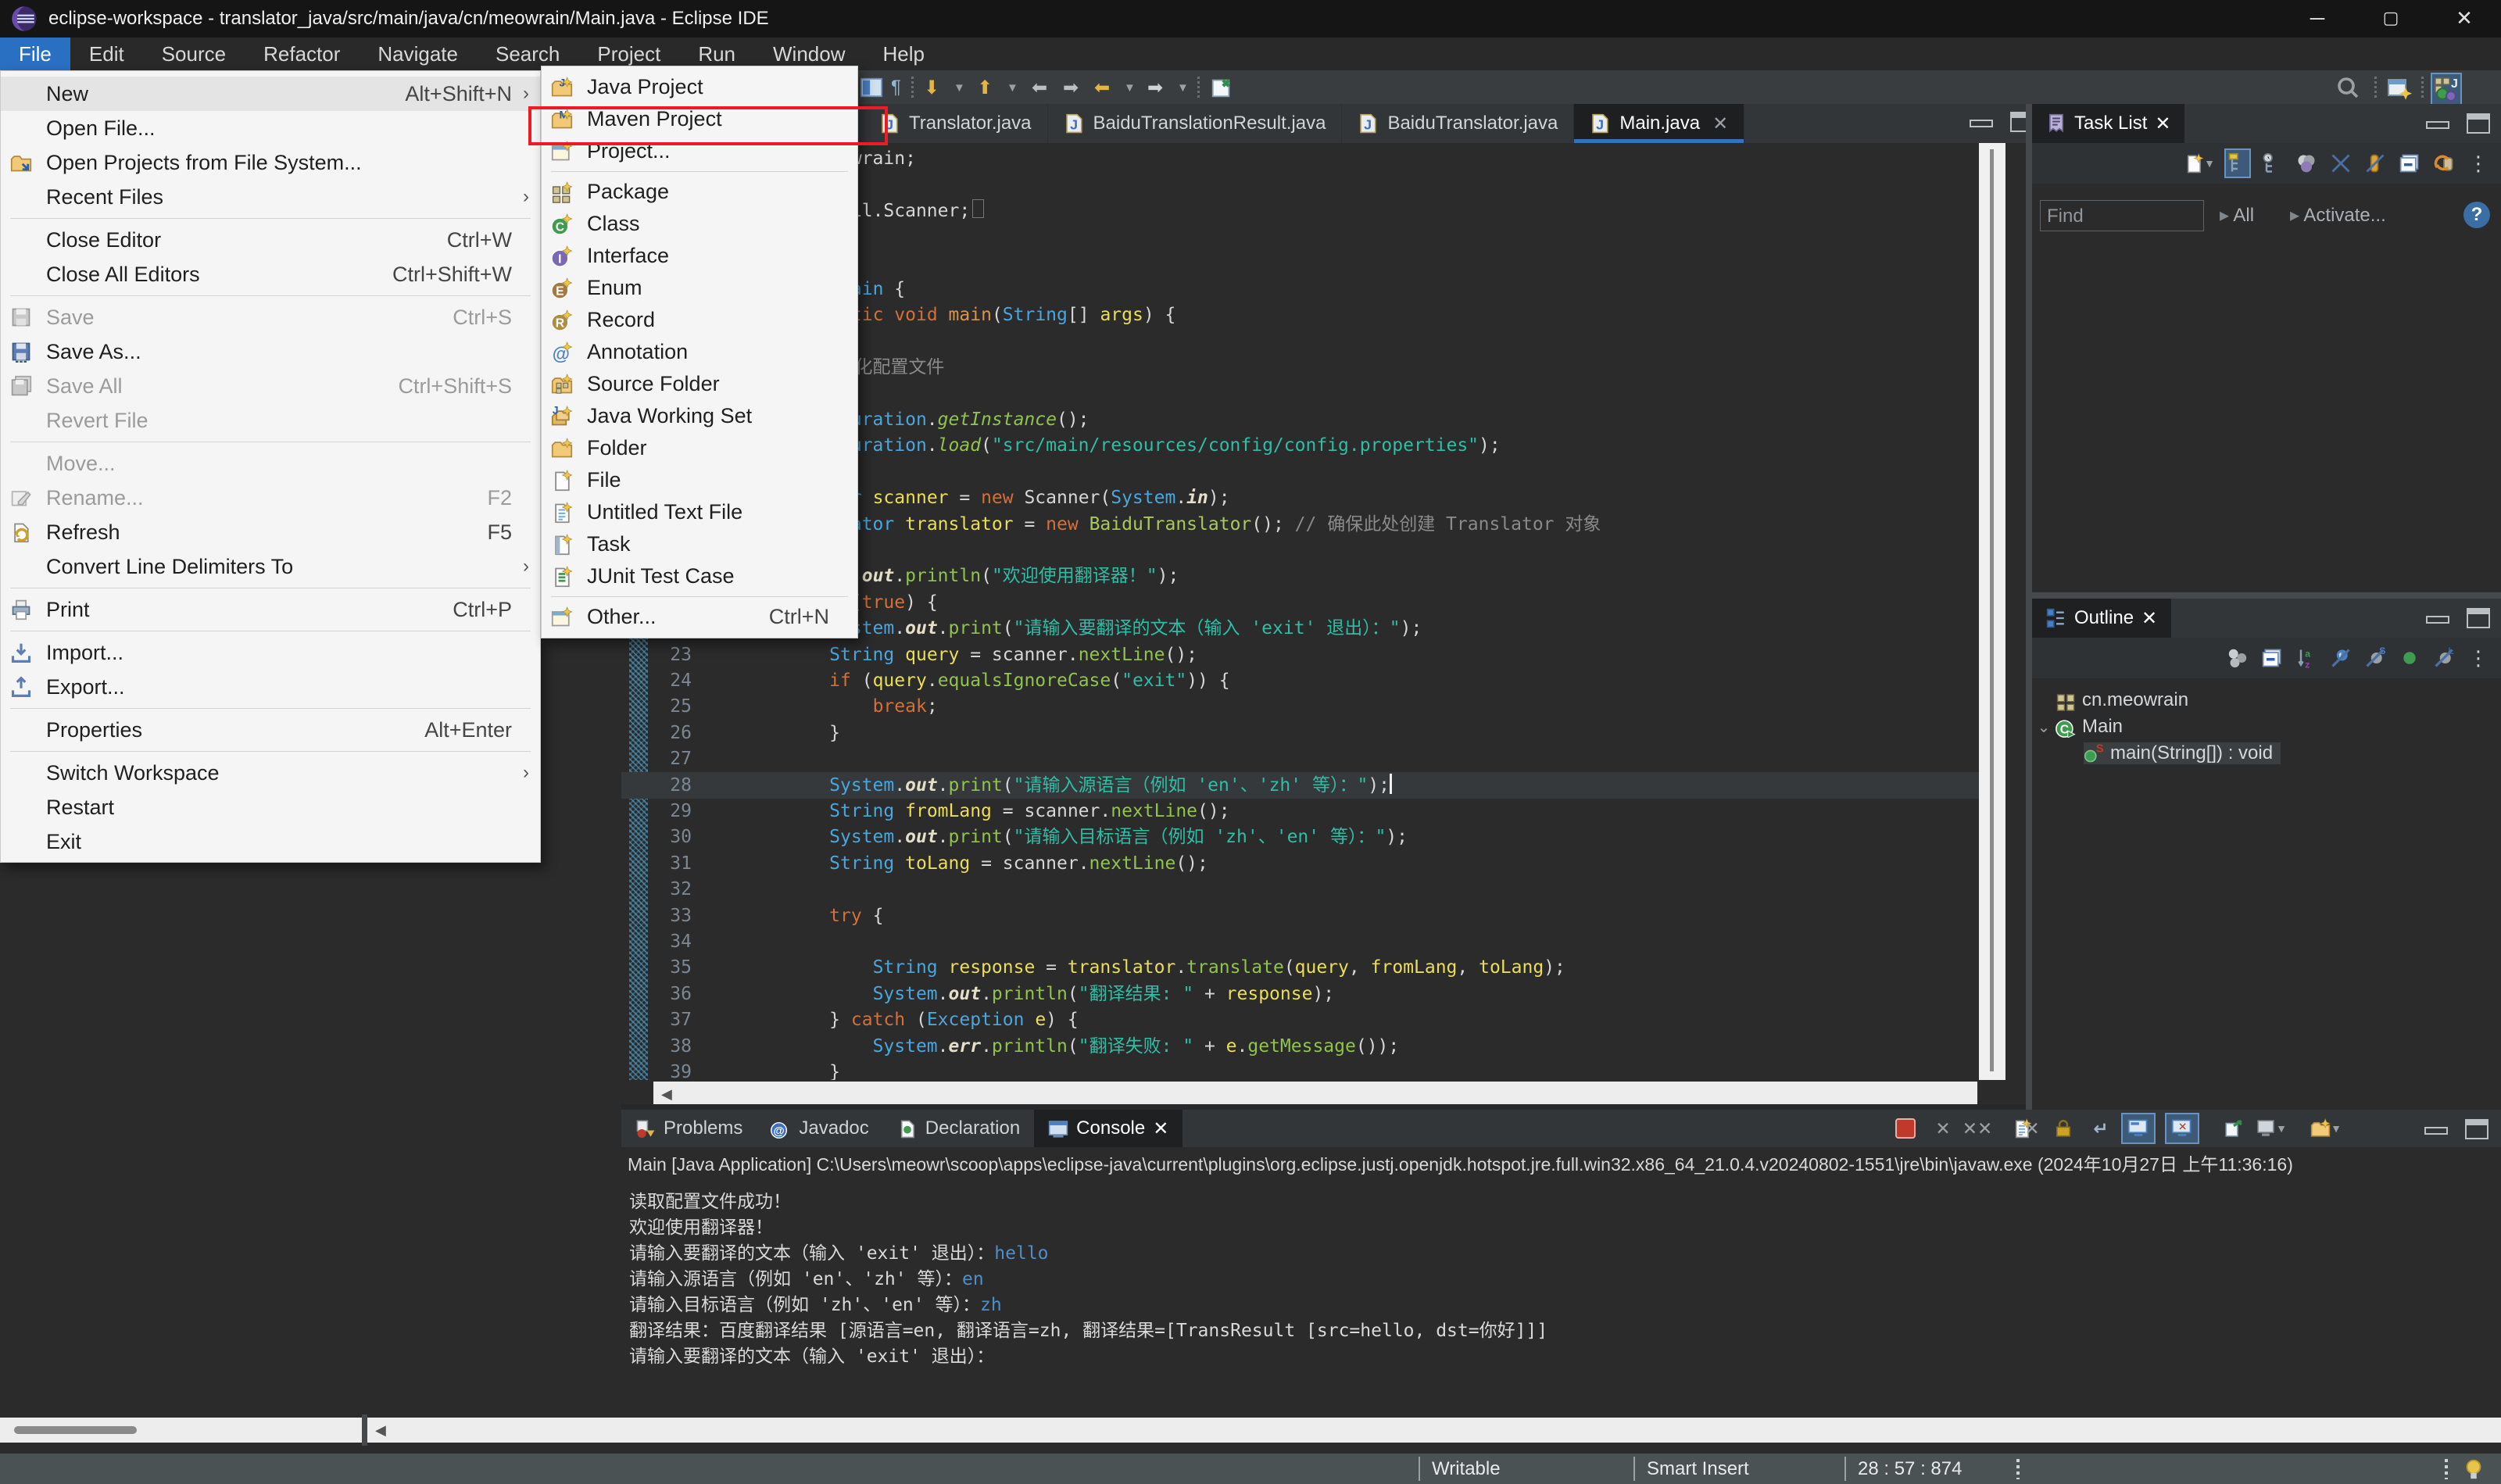 The image size is (2501, 1484). What do you see at coordinates (271, 730) in the screenshot?
I see `file-menu-item-properties: Properties Alt+Enter` at bounding box center [271, 730].